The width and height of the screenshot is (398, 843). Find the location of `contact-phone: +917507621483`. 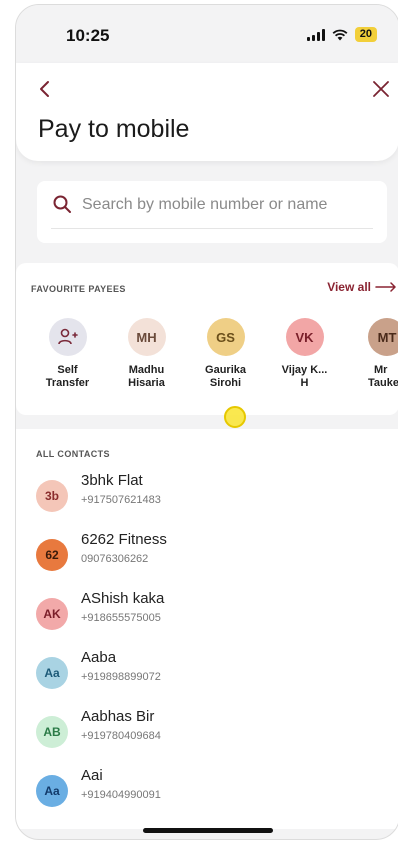

contact-phone: +917507621483 is located at coordinates (121, 500).